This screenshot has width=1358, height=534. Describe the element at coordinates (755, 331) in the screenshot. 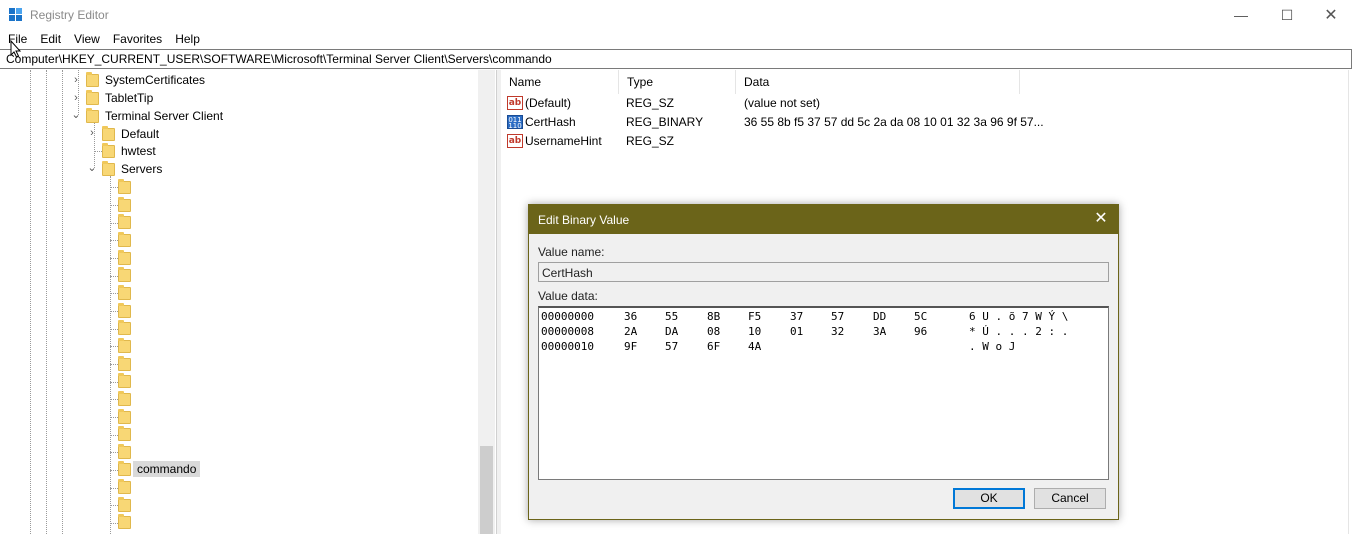

I see `hex-byte: 10` at that location.